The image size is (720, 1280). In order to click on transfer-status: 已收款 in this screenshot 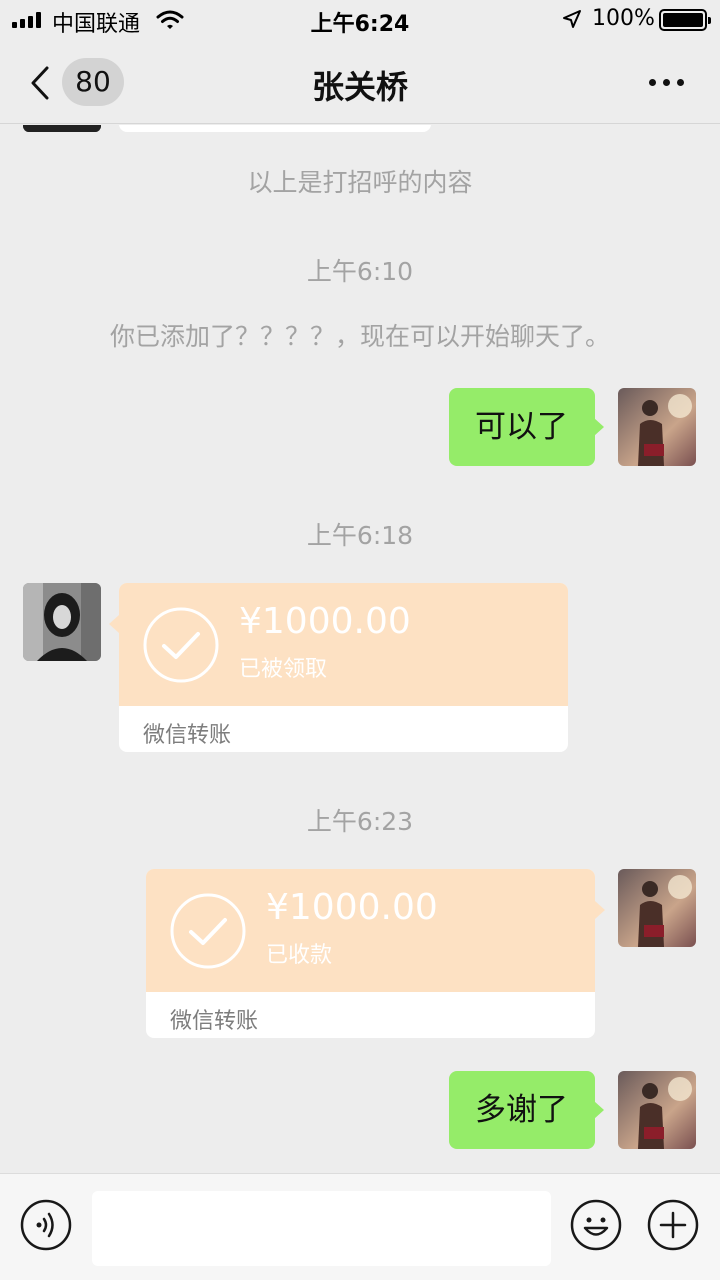, I will do `click(299, 955)`.